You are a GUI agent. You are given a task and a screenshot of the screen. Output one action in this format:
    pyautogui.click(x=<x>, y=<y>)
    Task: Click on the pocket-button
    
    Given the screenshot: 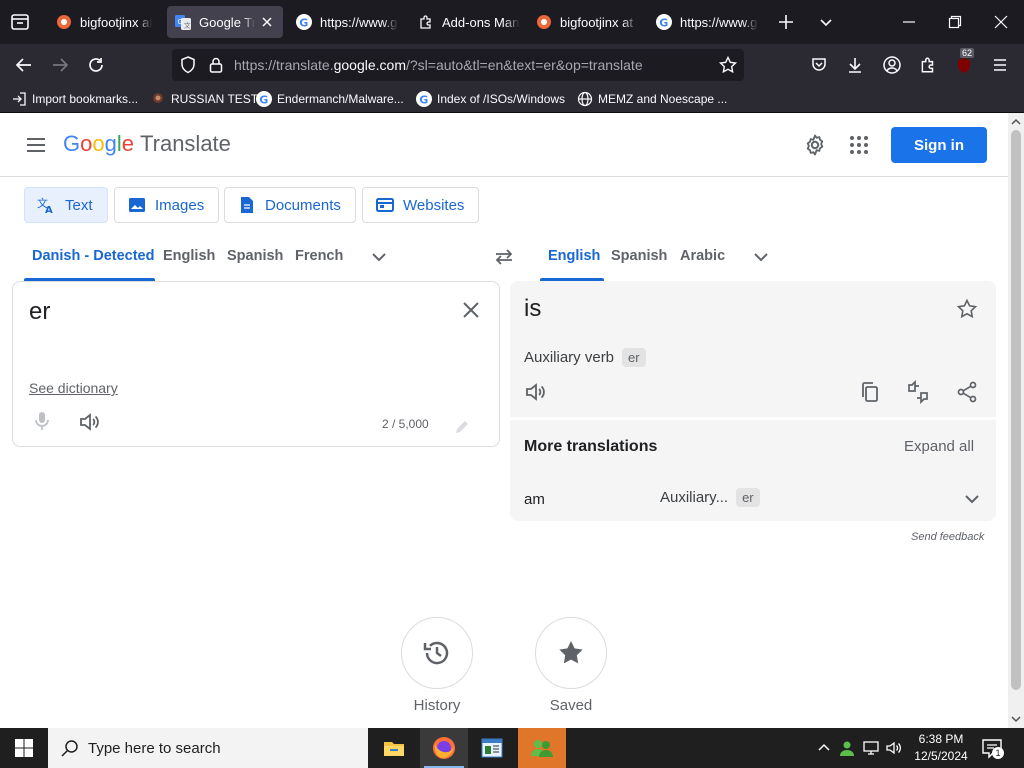 What is the action you would take?
    pyautogui.click(x=819, y=65)
    